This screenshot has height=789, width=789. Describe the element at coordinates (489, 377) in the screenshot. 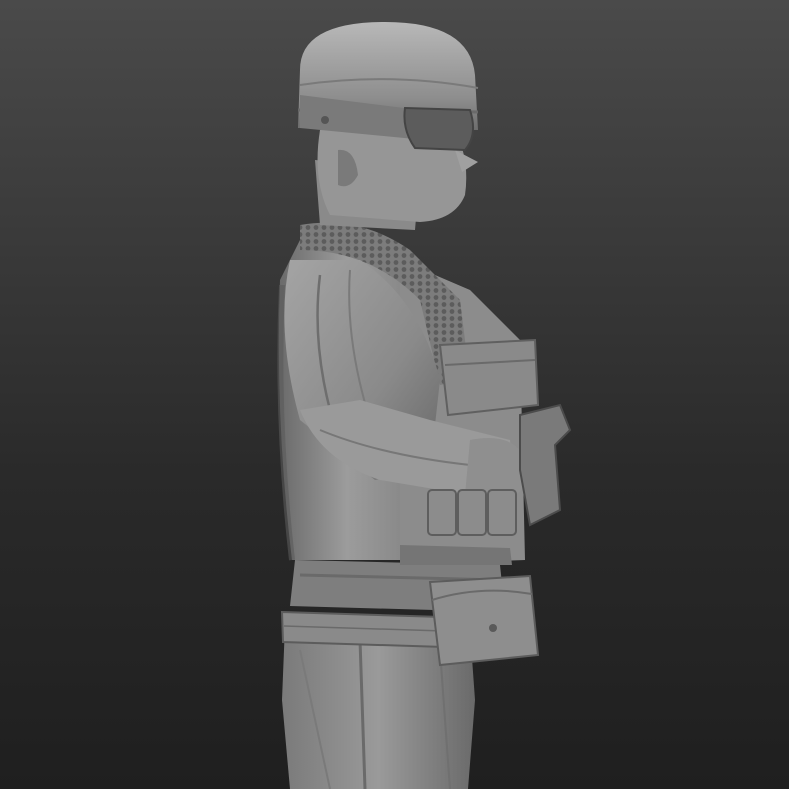

I see `chest-pouch` at that location.